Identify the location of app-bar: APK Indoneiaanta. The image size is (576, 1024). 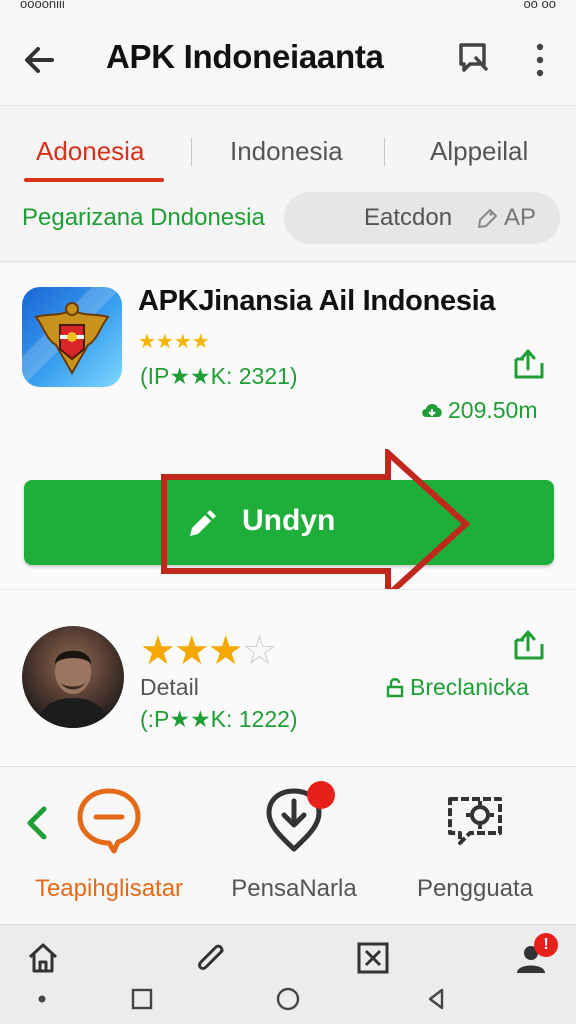
(288, 62).